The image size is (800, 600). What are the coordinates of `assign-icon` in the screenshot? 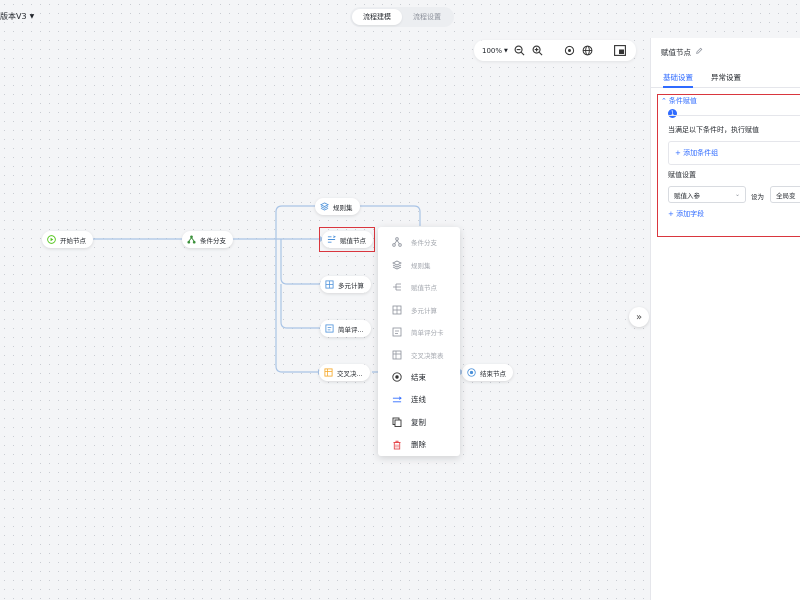 It's located at (397, 287).